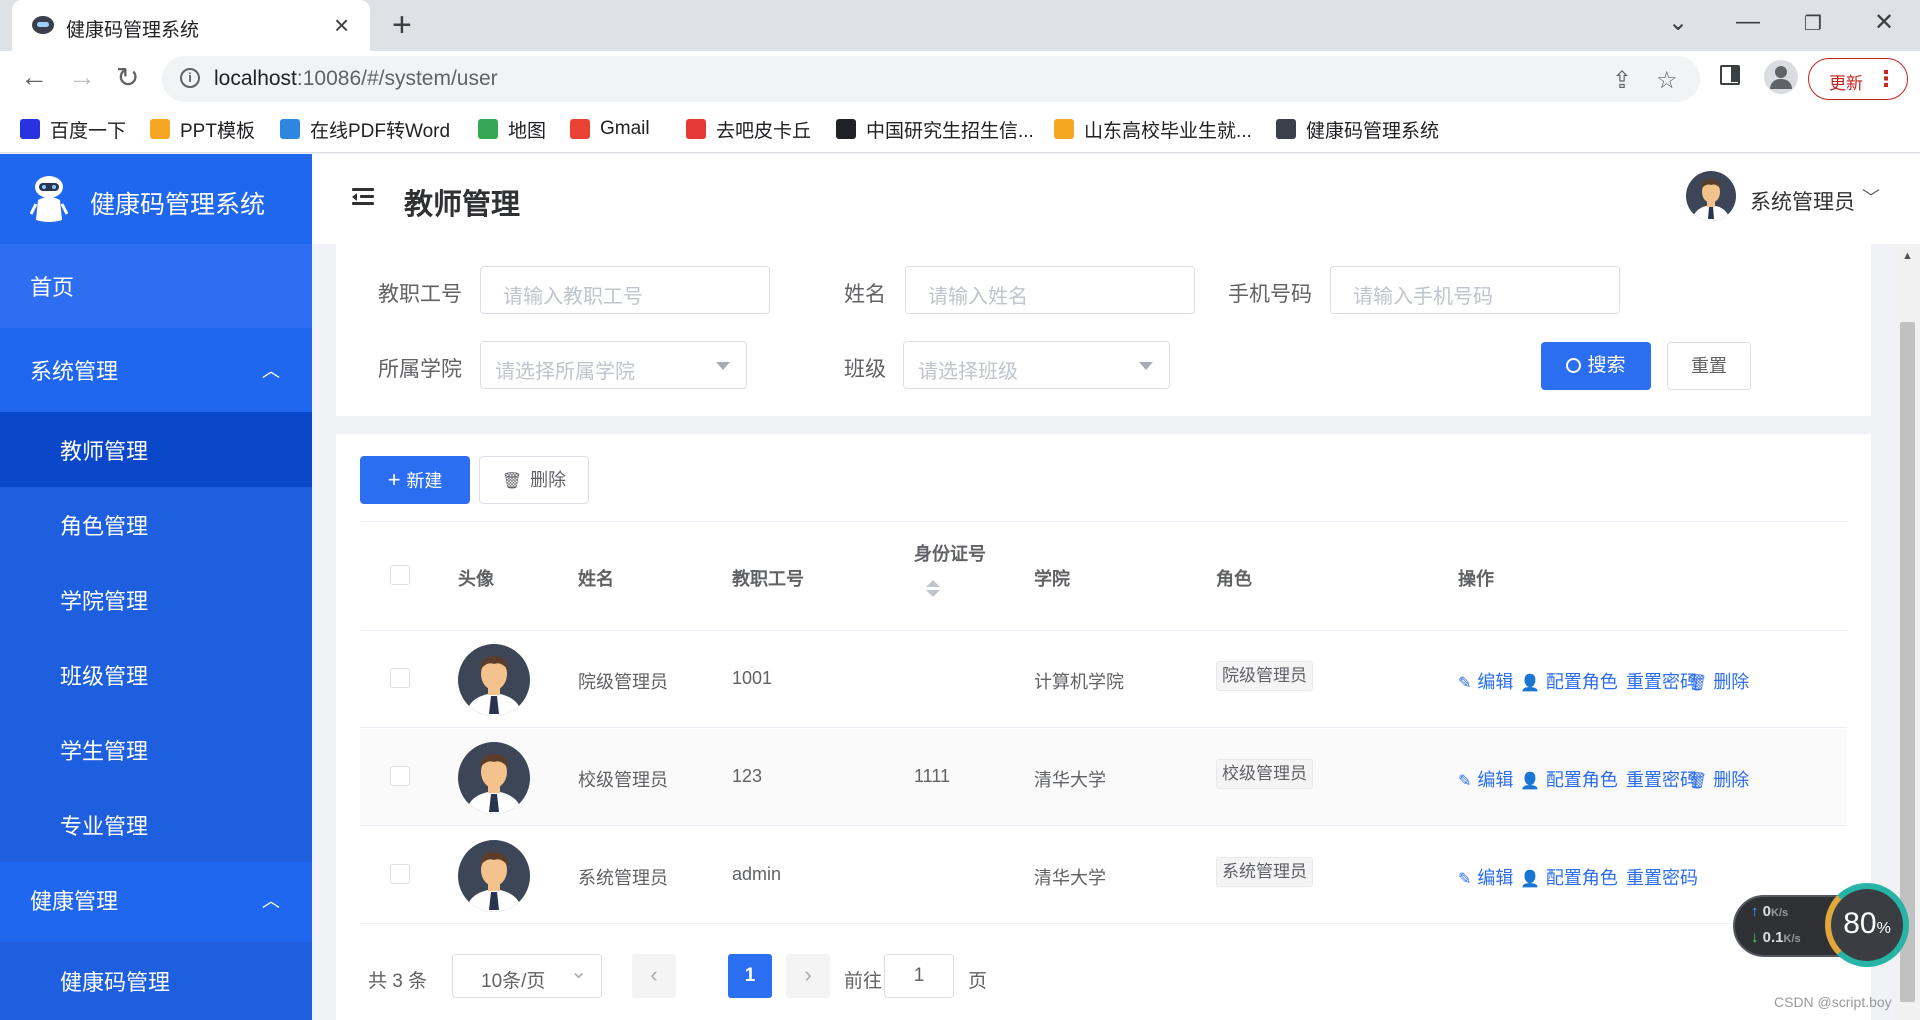 The image size is (1920, 1020). What do you see at coordinates (420, 369) in the screenshot?
I see `college-label: 所属学院` at bounding box center [420, 369].